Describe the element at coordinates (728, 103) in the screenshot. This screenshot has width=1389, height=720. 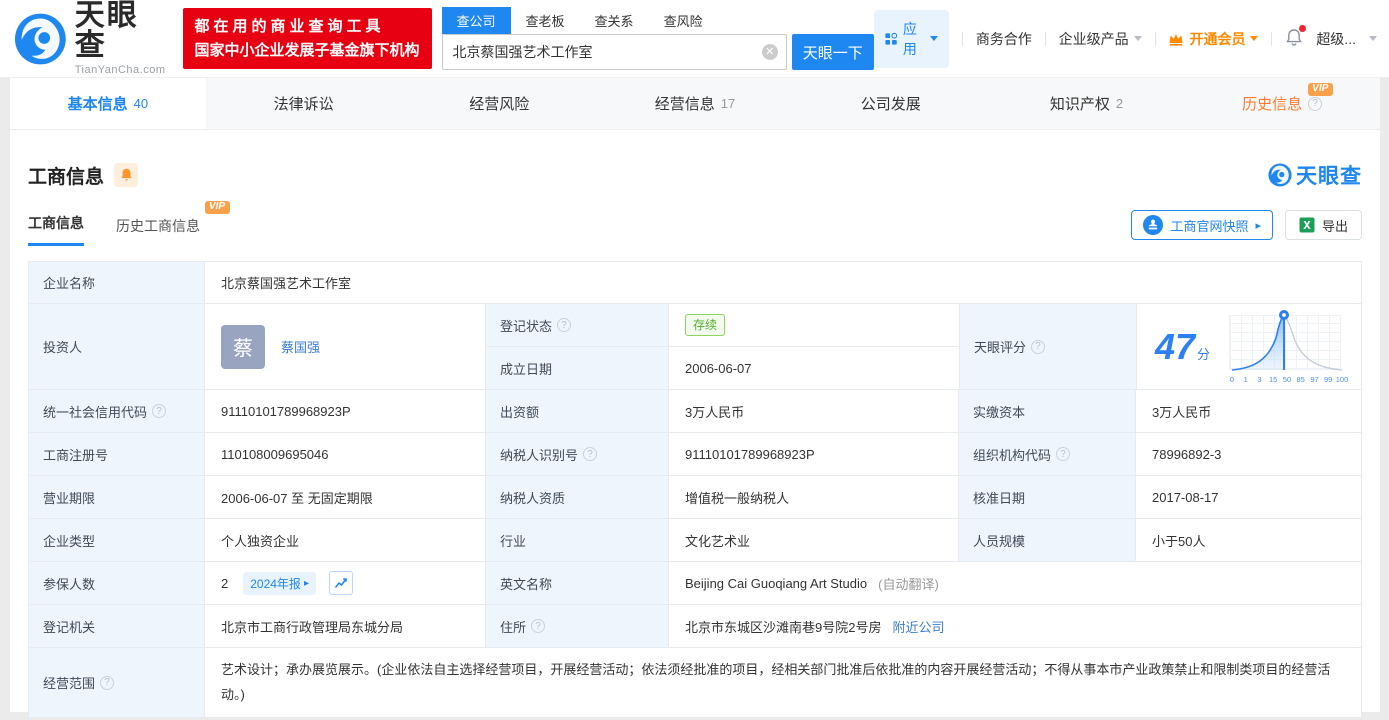
I see `tab-count: 17` at that location.